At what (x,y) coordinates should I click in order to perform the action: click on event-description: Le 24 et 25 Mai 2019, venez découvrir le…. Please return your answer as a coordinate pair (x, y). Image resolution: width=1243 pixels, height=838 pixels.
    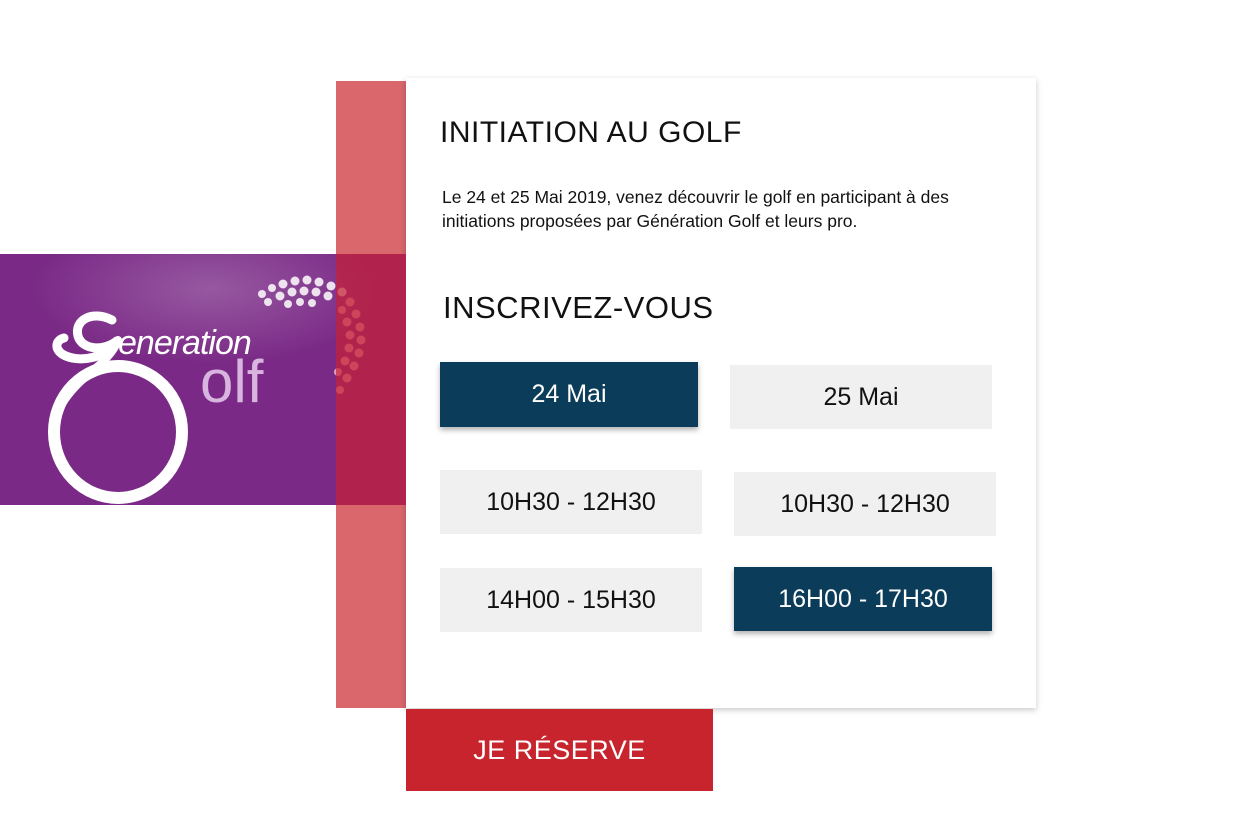
    Looking at the image, I should click on (695, 209).